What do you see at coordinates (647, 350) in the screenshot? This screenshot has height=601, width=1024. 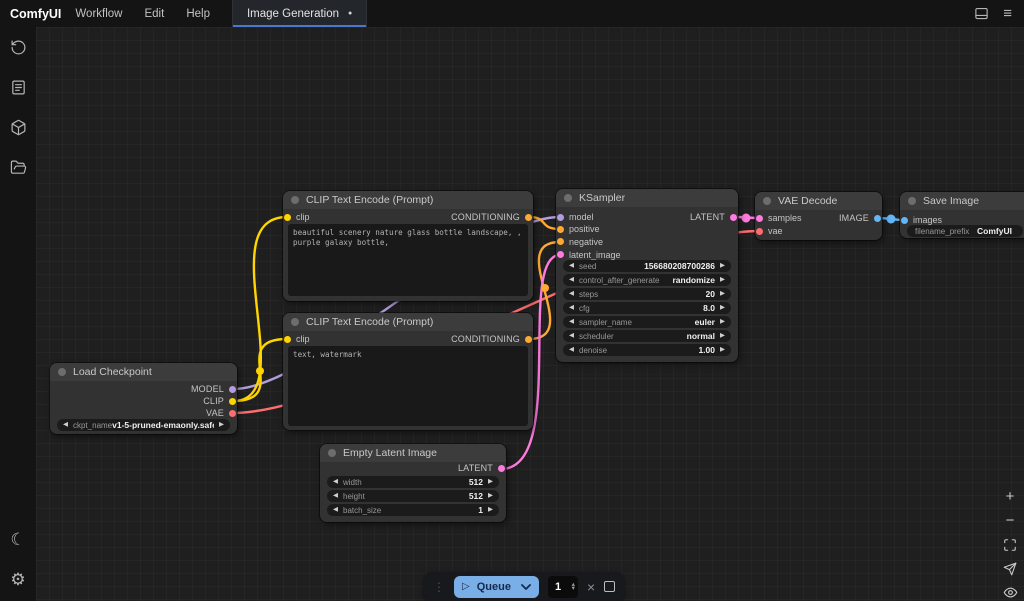 I see `widget-denoise: ◀ denoise 1.00 ▶` at bounding box center [647, 350].